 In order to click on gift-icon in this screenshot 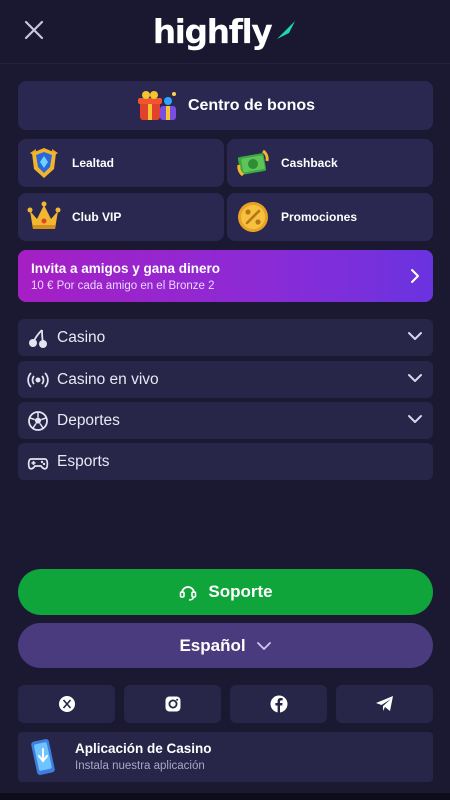, I will do `click(158, 106)`.